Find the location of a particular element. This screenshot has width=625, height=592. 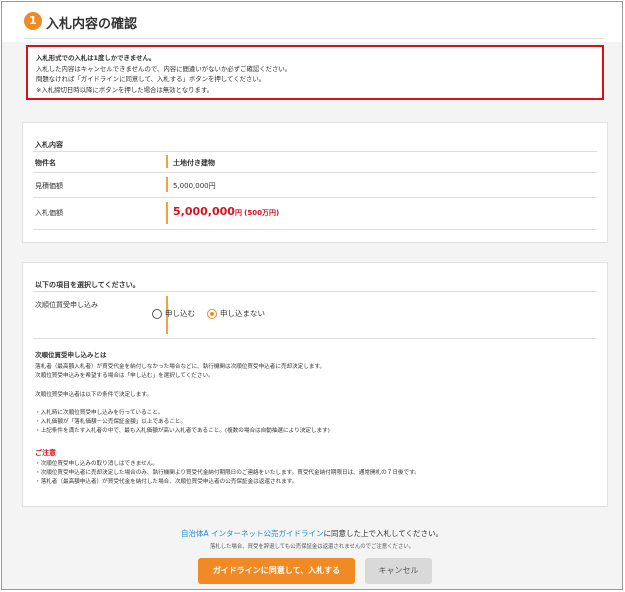

bid-price: 5,000,000円 (500万円) is located at coordinates (226, 211).